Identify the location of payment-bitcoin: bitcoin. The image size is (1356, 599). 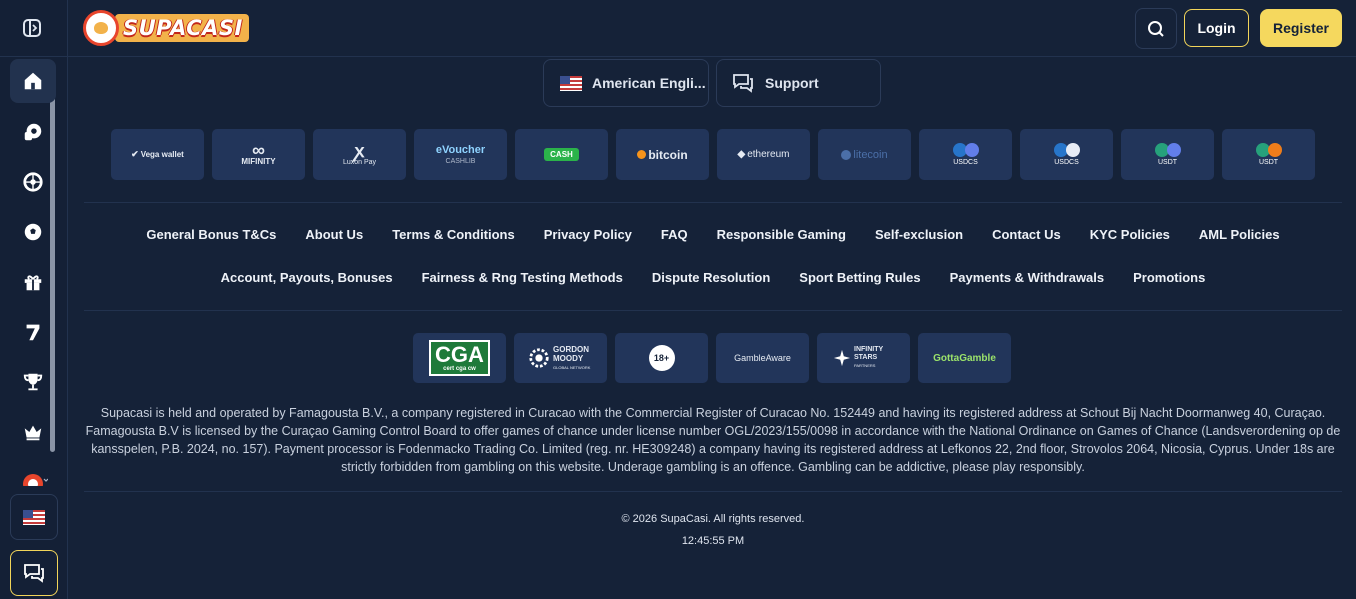
(662, 154).